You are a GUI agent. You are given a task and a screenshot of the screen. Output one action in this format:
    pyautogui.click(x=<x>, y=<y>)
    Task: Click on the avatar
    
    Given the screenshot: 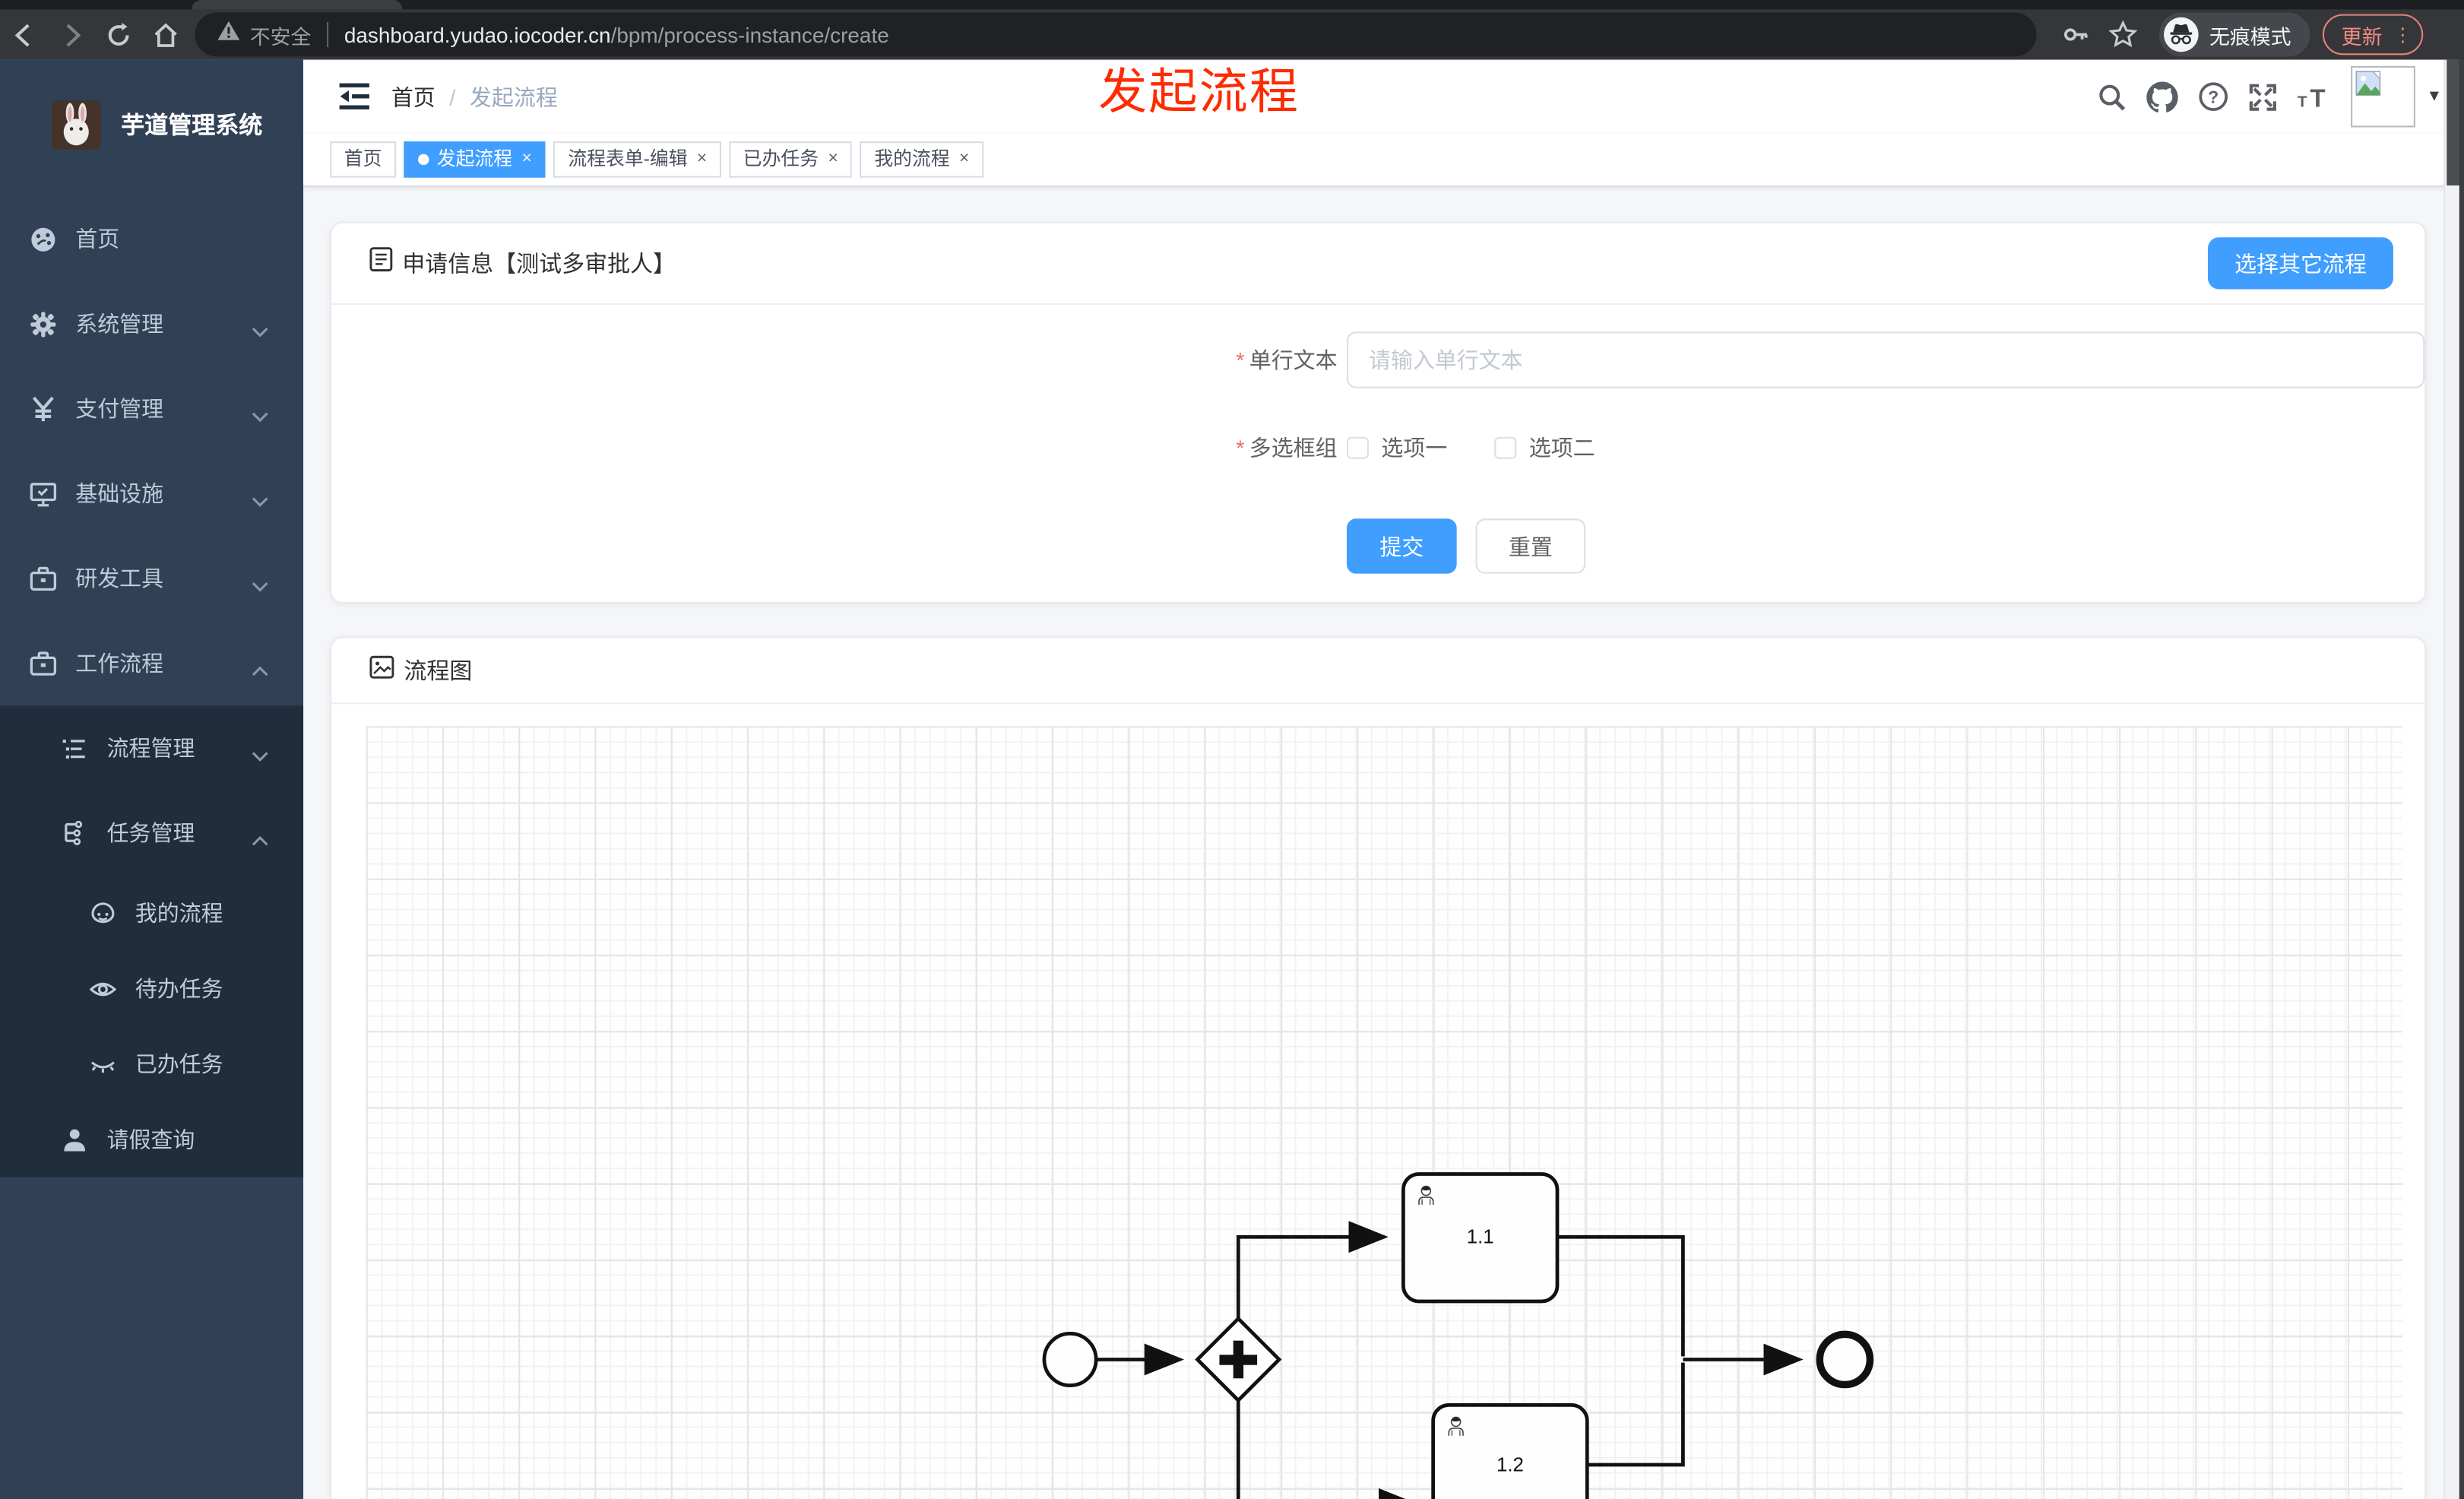 What is the action you would take?
    pyautogui.click(x=2383, y=96)
    